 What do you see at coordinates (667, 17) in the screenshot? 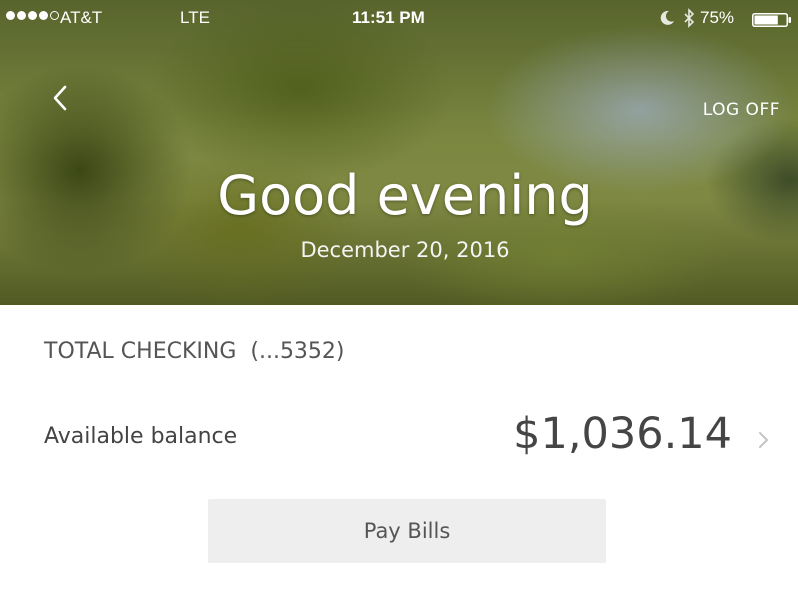
I see `moon-icon` at bounding box center [667, 17].